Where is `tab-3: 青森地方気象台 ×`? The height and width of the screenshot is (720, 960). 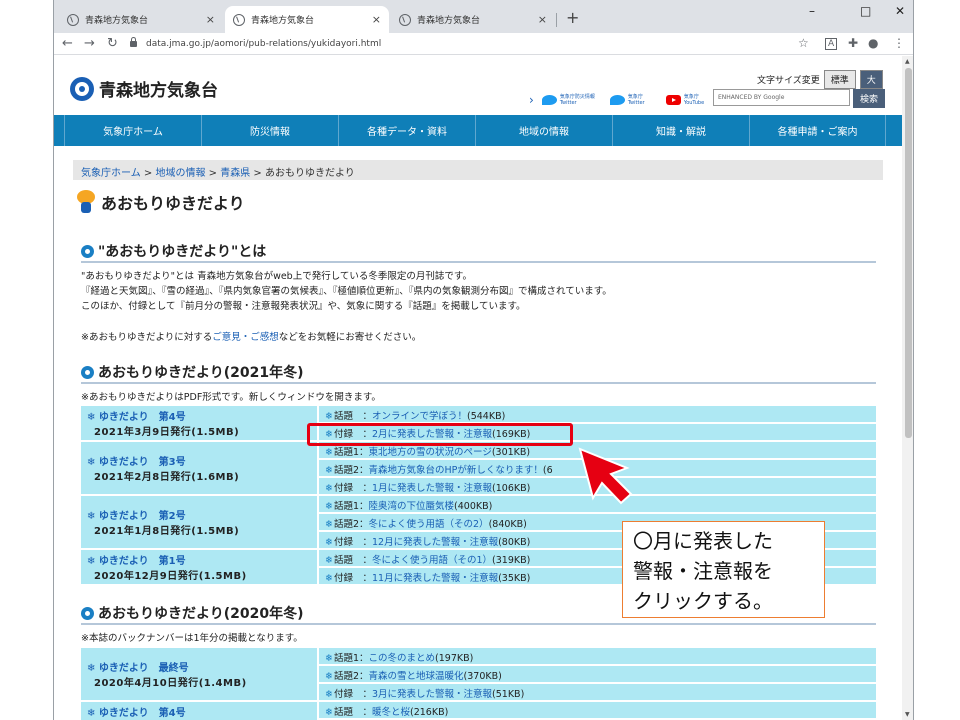
tab-3: 青森地方気象台 × is located at coordinates (473, 19).